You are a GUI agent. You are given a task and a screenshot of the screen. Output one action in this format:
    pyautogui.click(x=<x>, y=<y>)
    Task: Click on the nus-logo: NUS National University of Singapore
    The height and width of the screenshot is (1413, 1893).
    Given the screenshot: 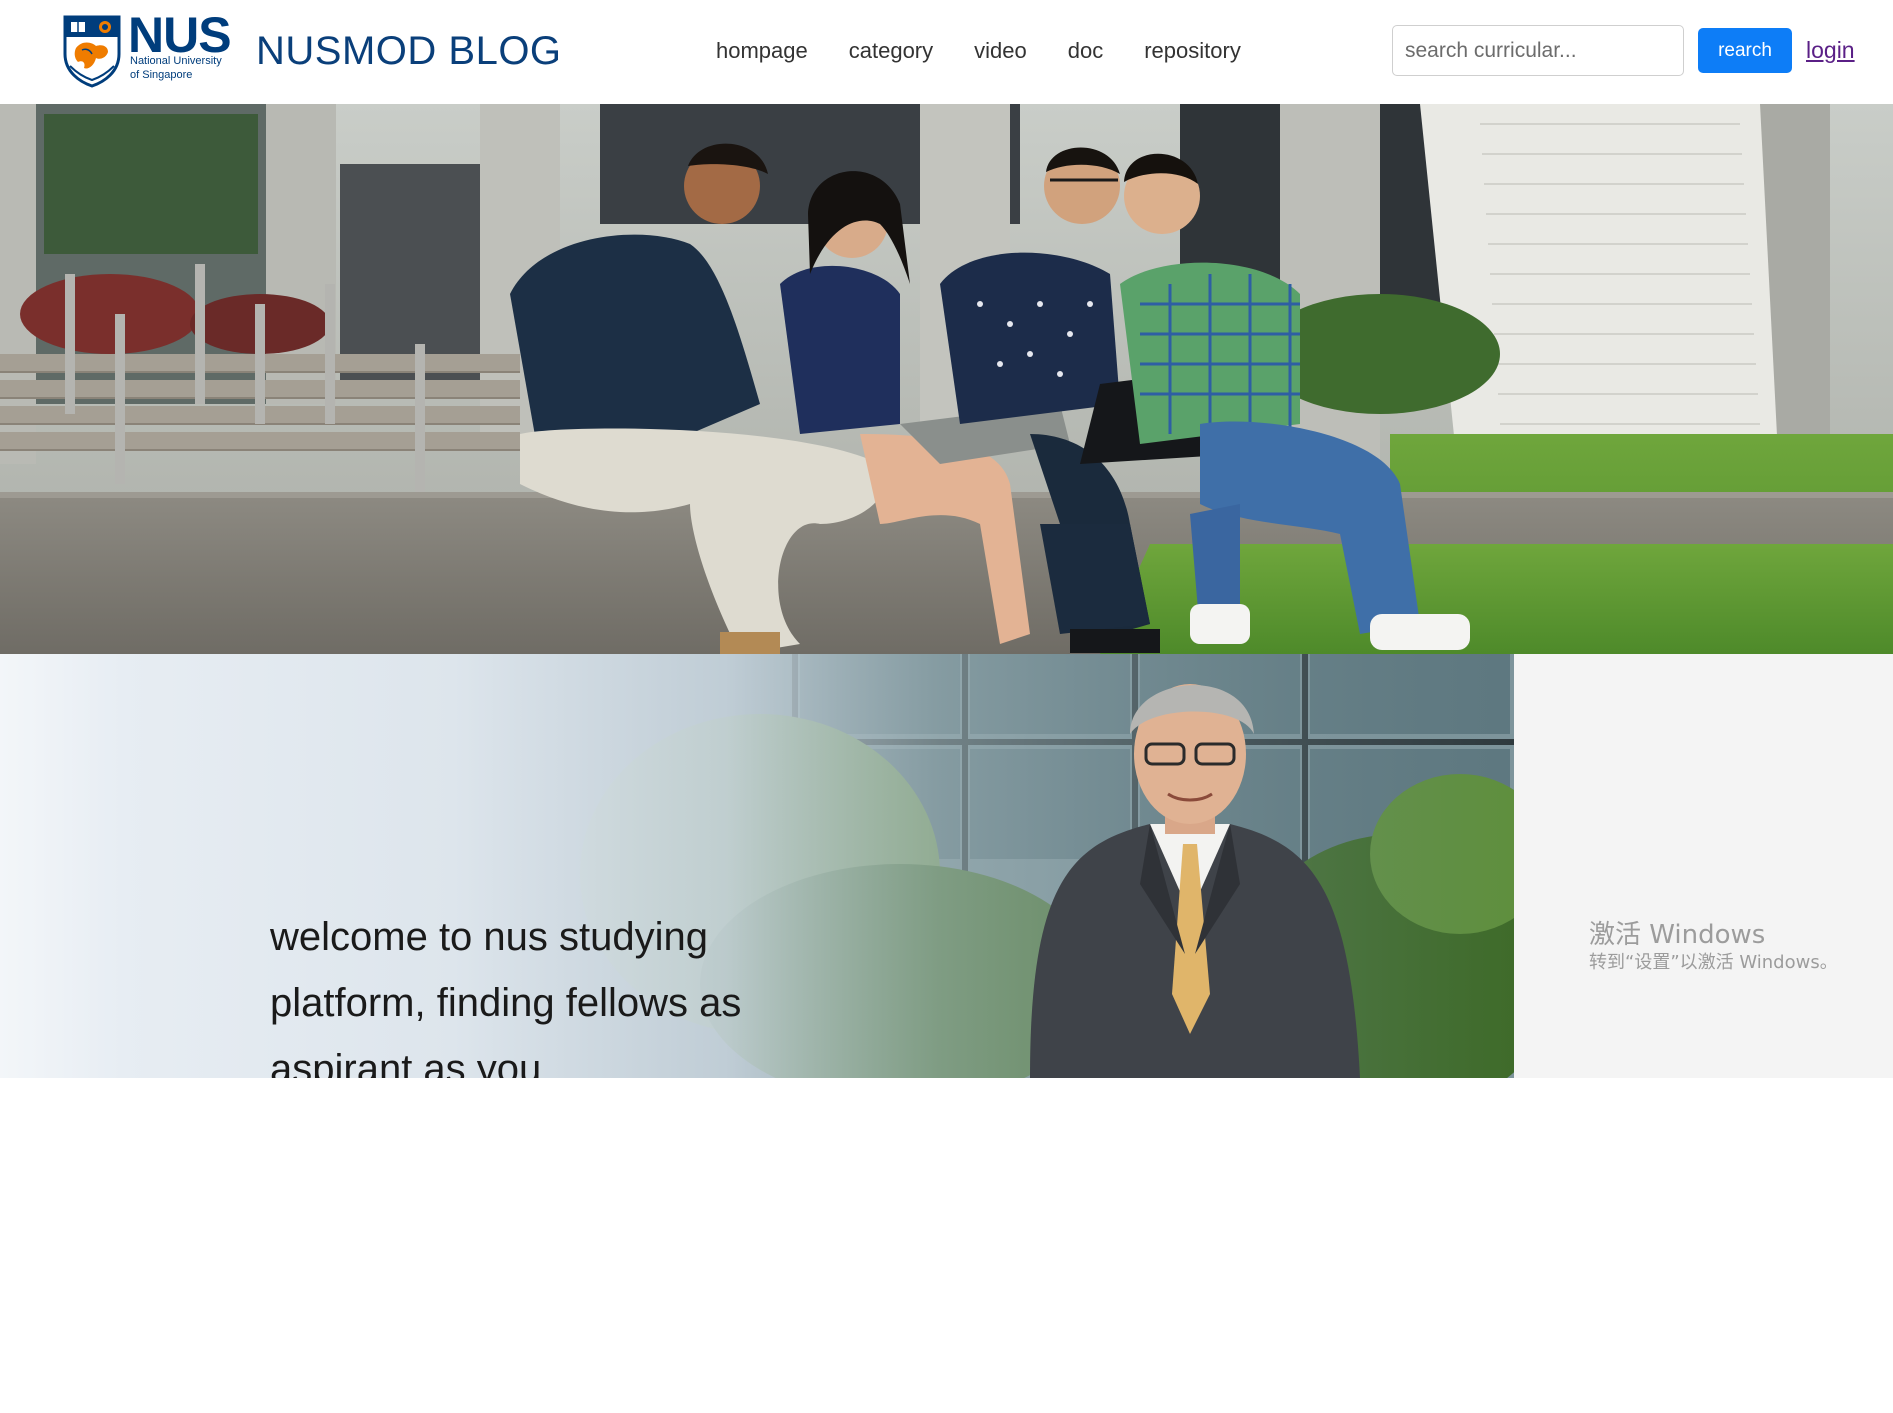 What is the action you would take?
    pyautogui.click(x=147, y=48)
    